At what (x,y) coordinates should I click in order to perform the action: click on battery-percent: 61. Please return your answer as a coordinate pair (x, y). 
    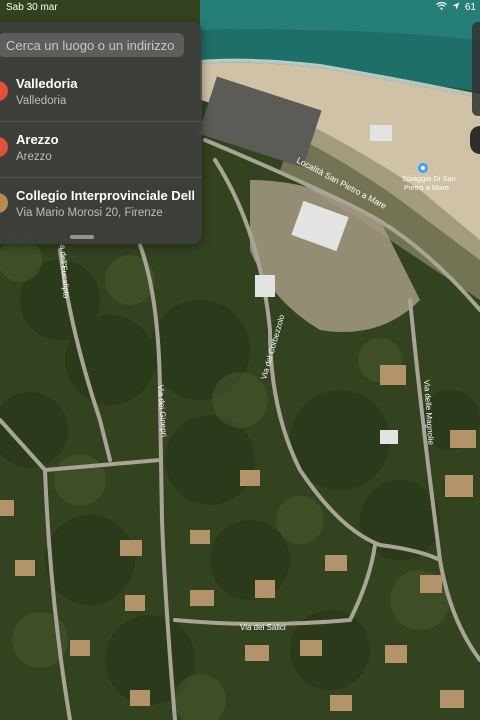
    Looking at the image, I should click on (470, 7).